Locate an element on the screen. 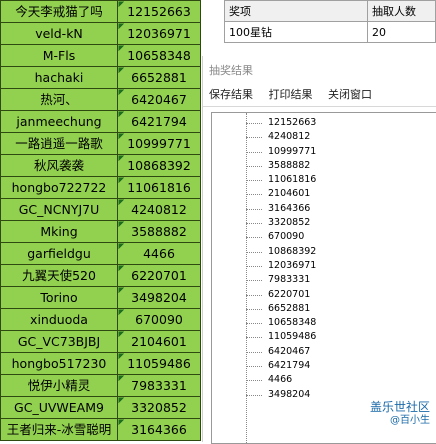  sheet-row: garfieldgu 4466 is located at coordinates (100, 253).